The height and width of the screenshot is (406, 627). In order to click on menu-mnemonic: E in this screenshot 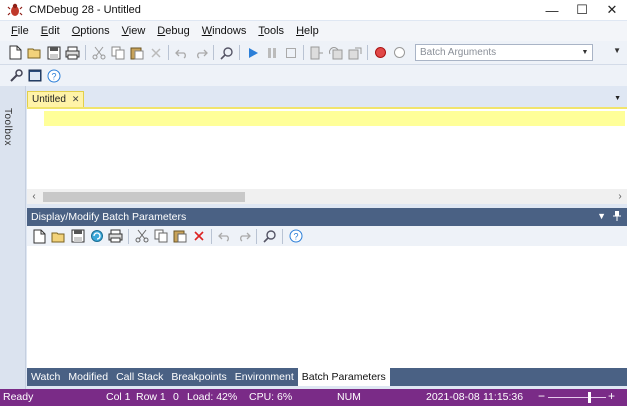, I will do `click(44, 31)`.